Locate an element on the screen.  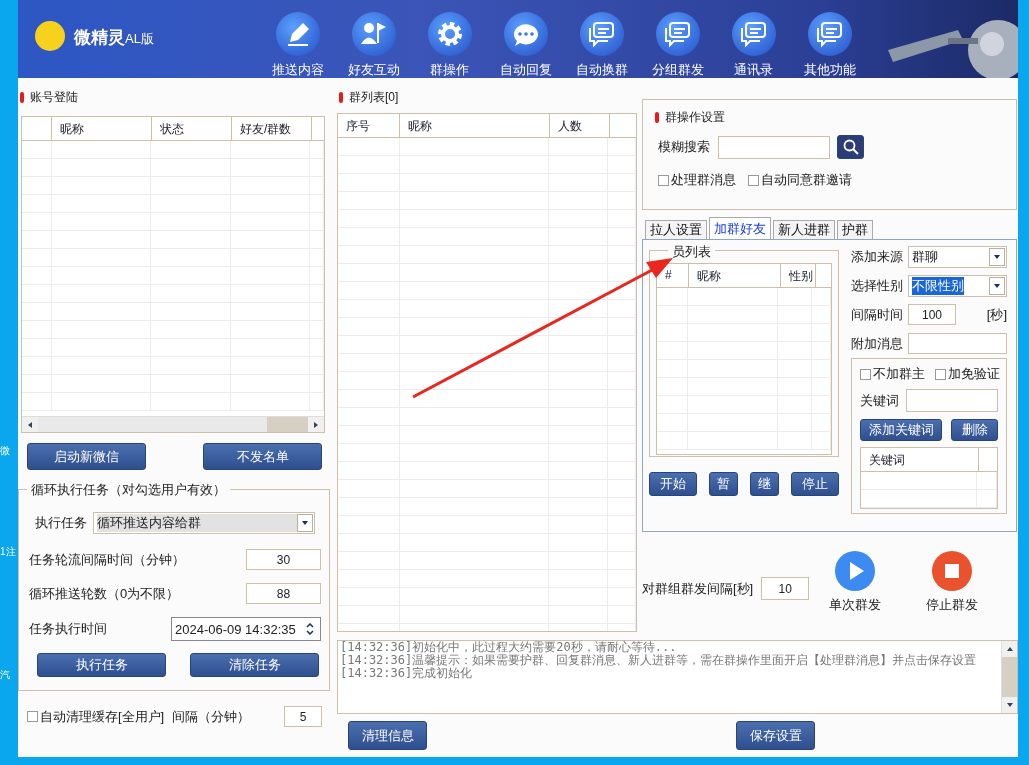
log-line: [14:32:36]完成初始化 is located at coordinates (406, 673).